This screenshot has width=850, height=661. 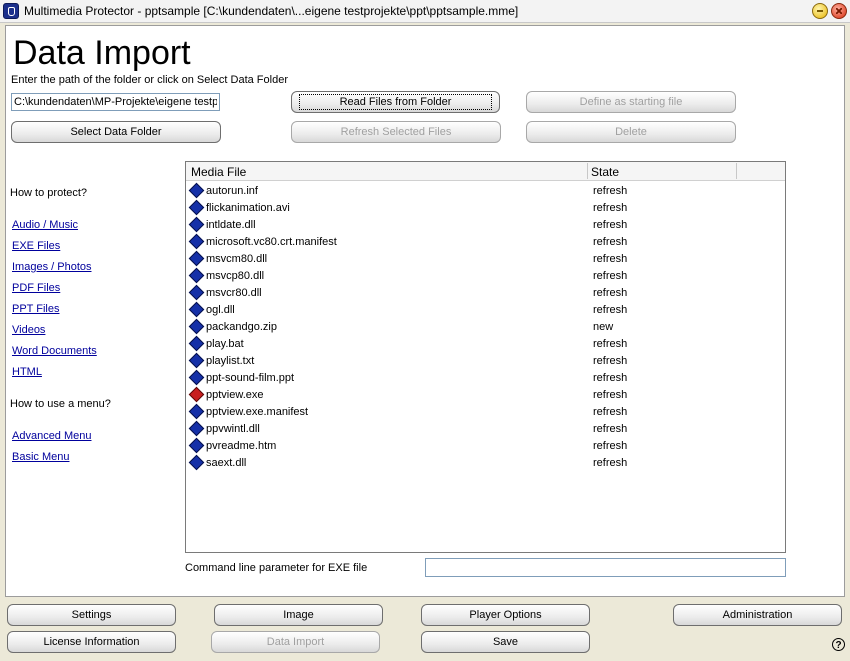 What do you see at coordinates (485, 327) in the screenshot?
I see `table-row: packandgo.zip new` at bounding box center [485, 327].